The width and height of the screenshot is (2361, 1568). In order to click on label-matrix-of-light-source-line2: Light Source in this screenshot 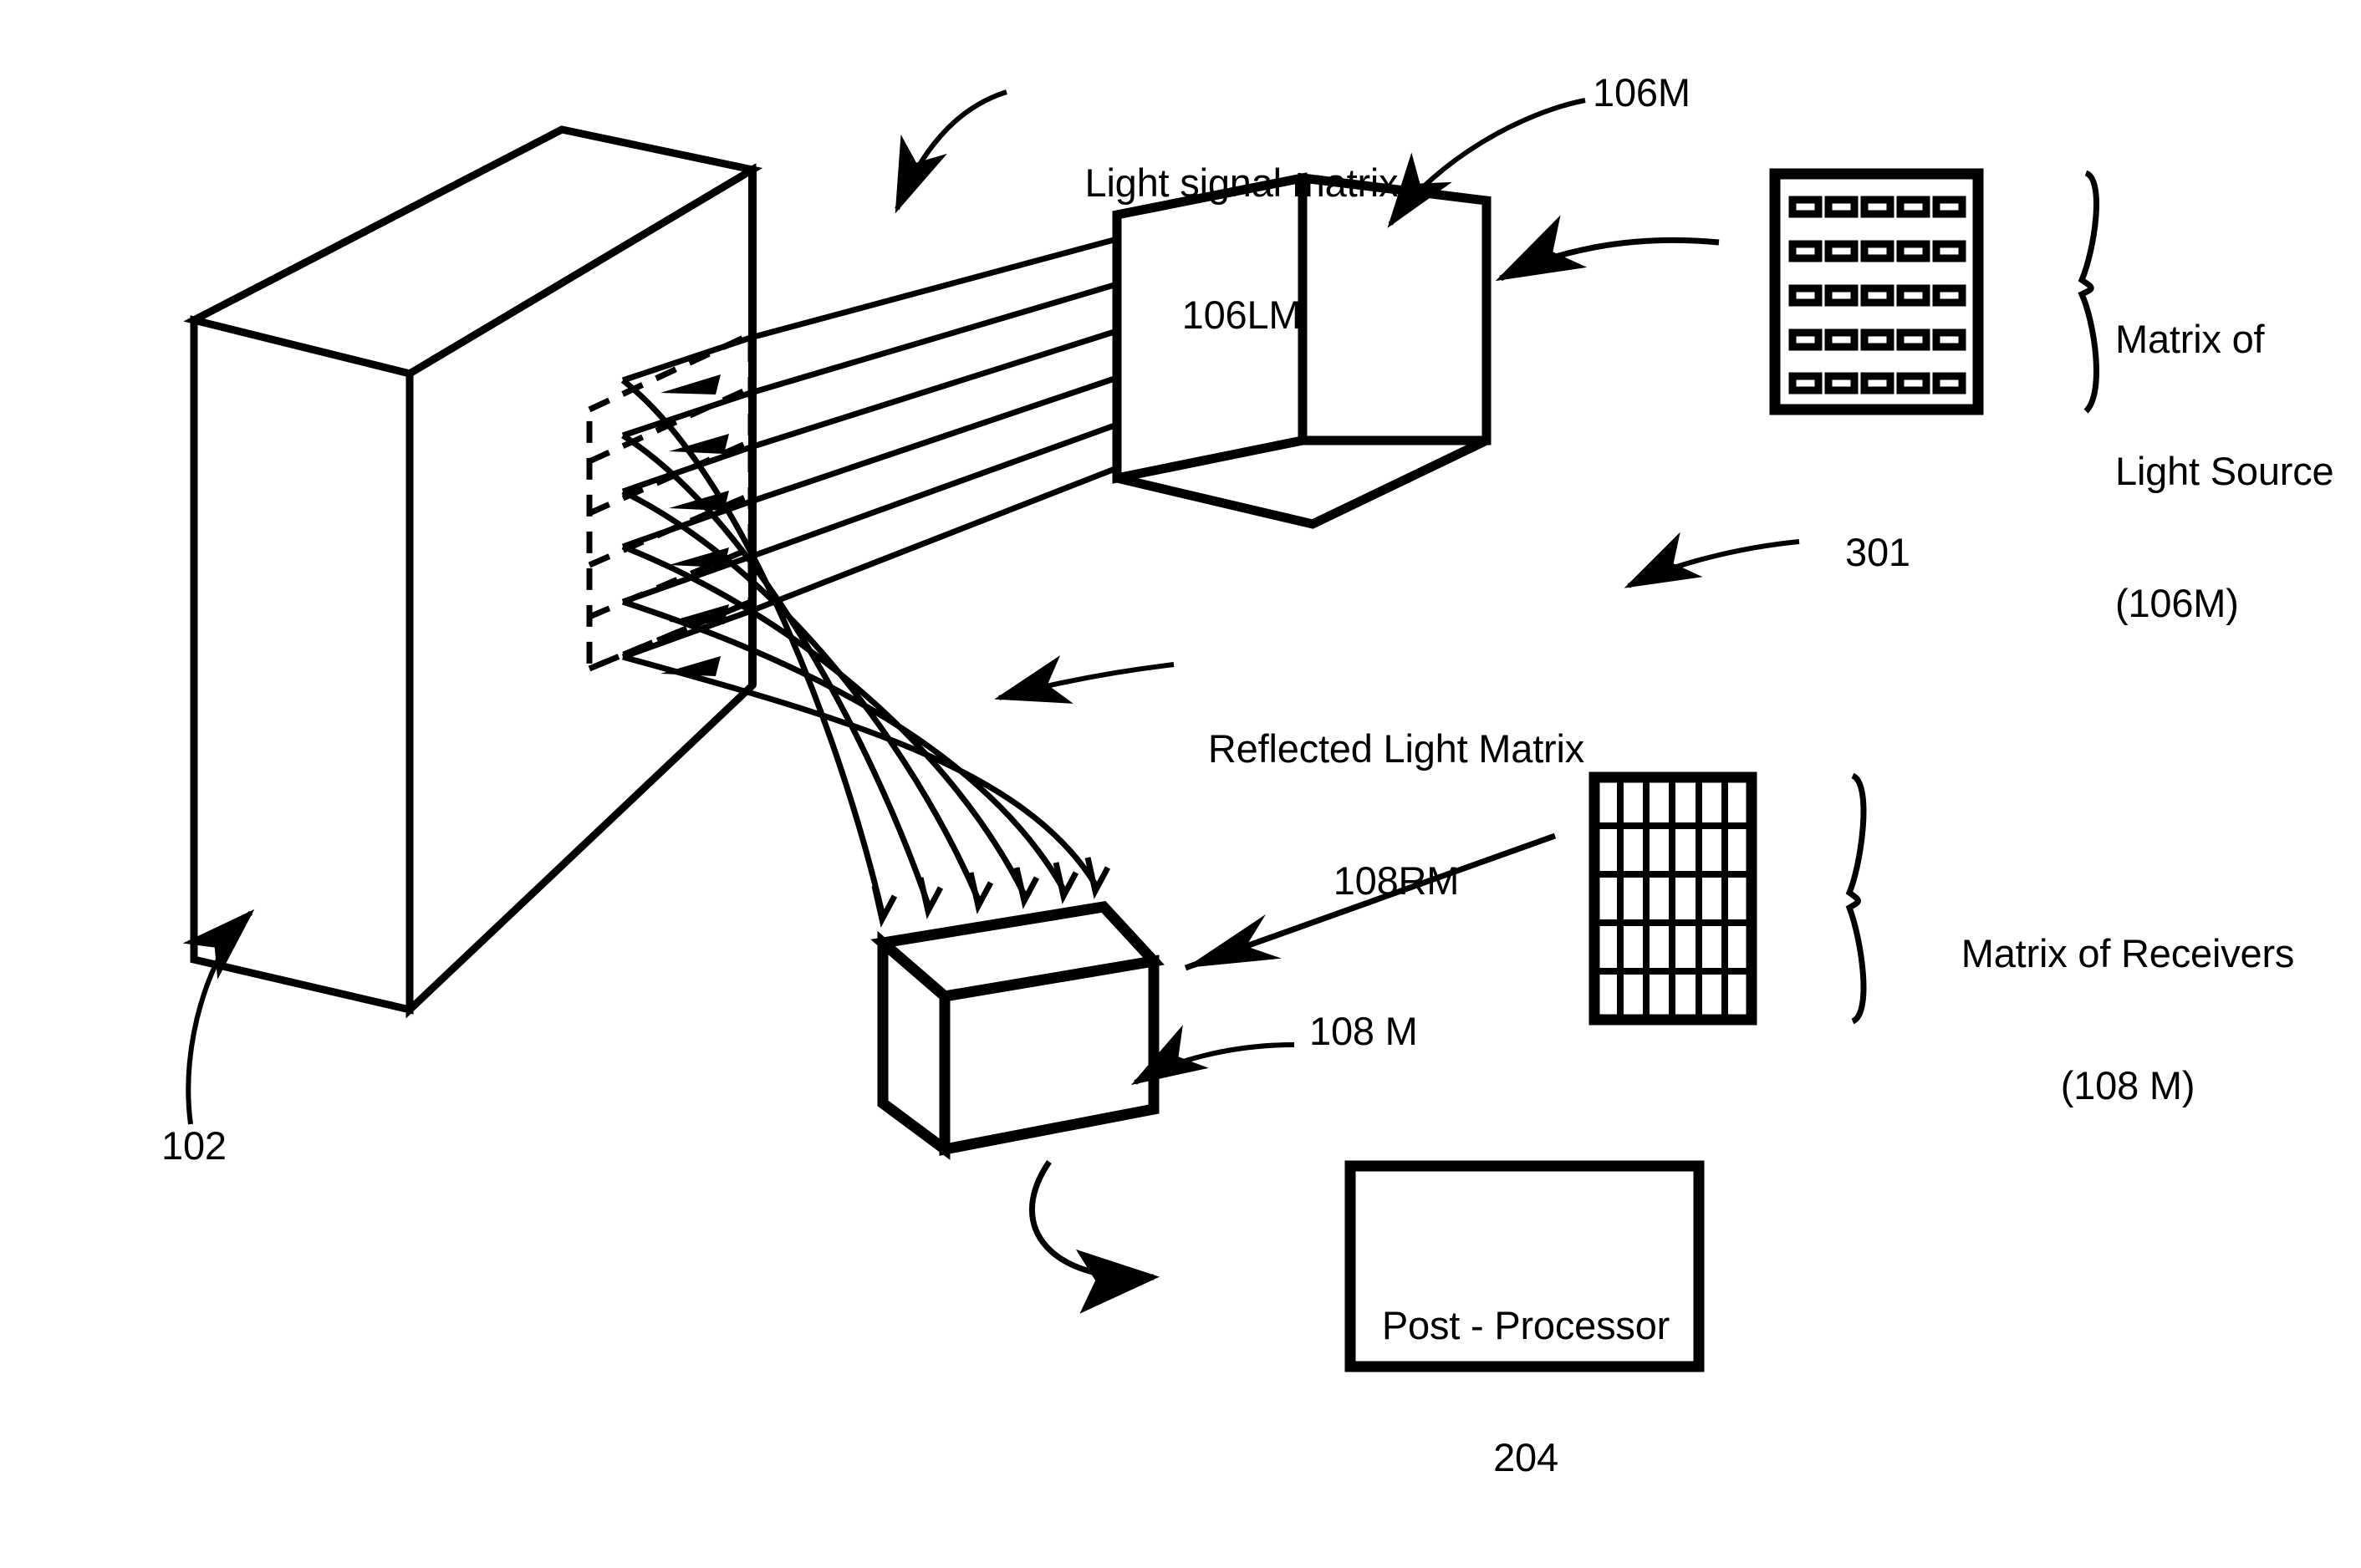, I will do `click(2224, 471)`.